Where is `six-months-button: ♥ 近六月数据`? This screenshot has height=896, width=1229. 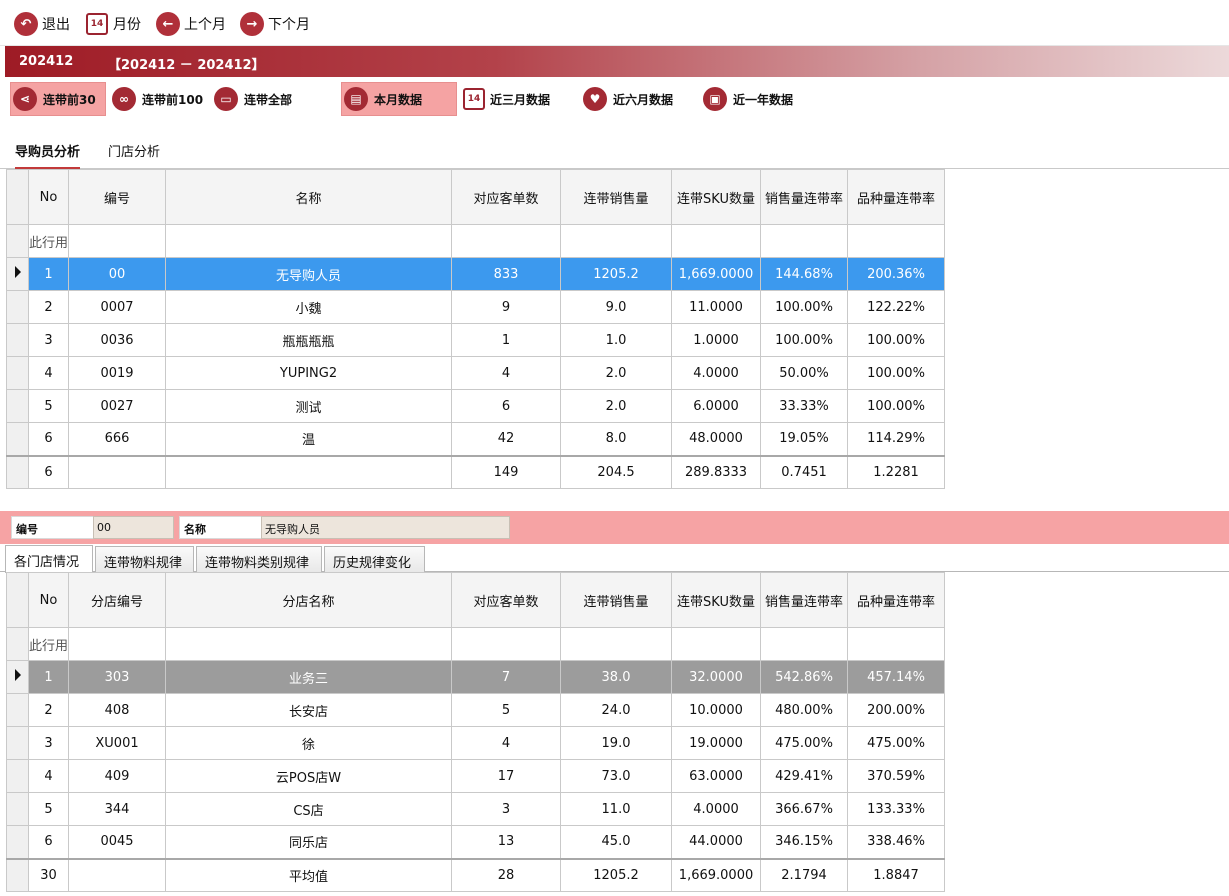
six-months-button: ♥ 近六月数据 is located at coordinates (639, 99).